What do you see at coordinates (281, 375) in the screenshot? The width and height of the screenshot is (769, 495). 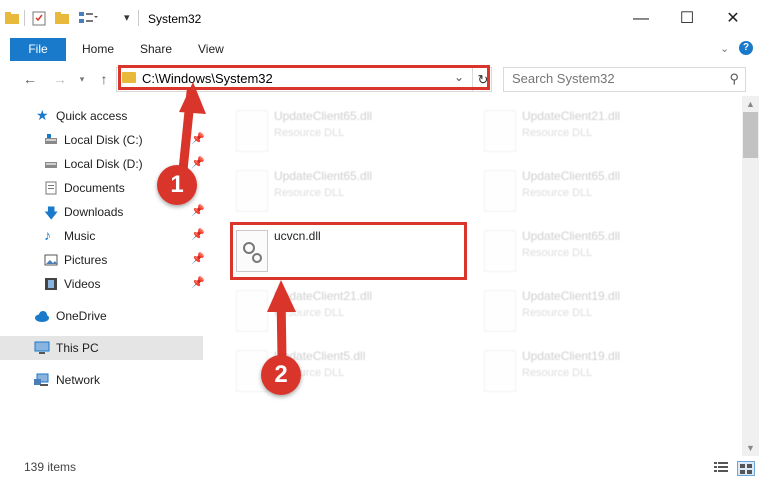 I see `step-2-badge: 2` at bounding box center [281, 375].